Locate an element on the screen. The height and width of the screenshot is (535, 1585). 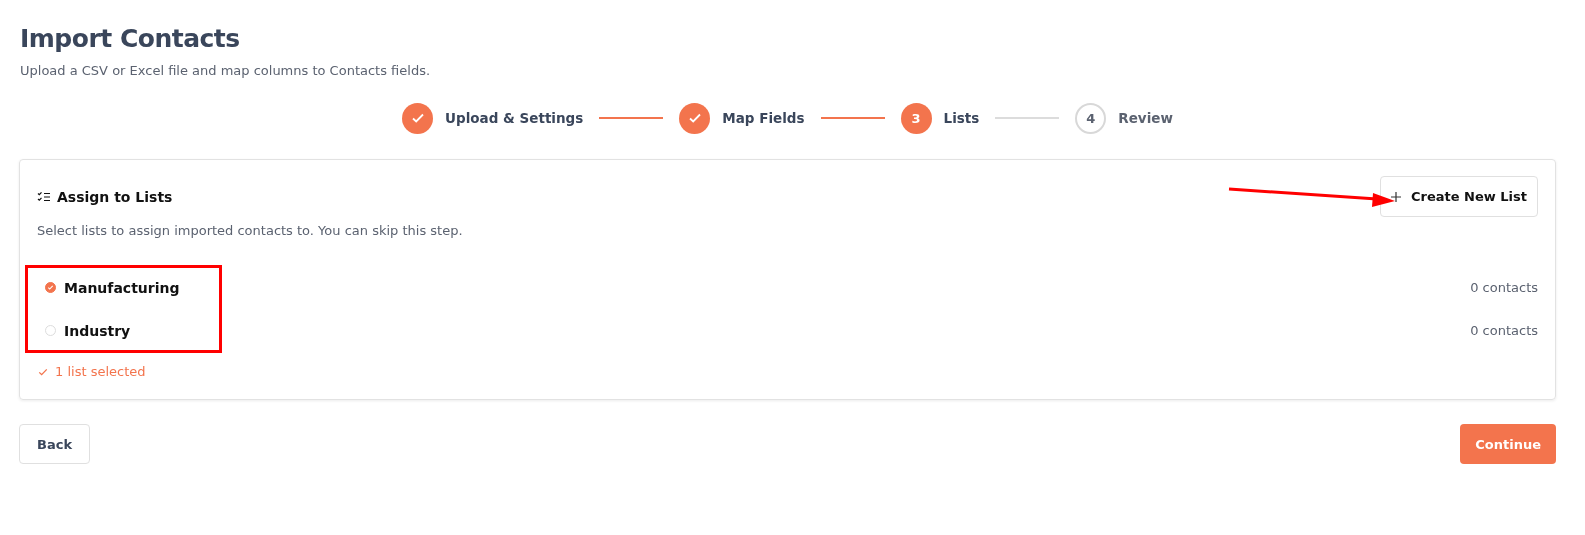
step-indicator: 3 is located at coordinates (916, 118).